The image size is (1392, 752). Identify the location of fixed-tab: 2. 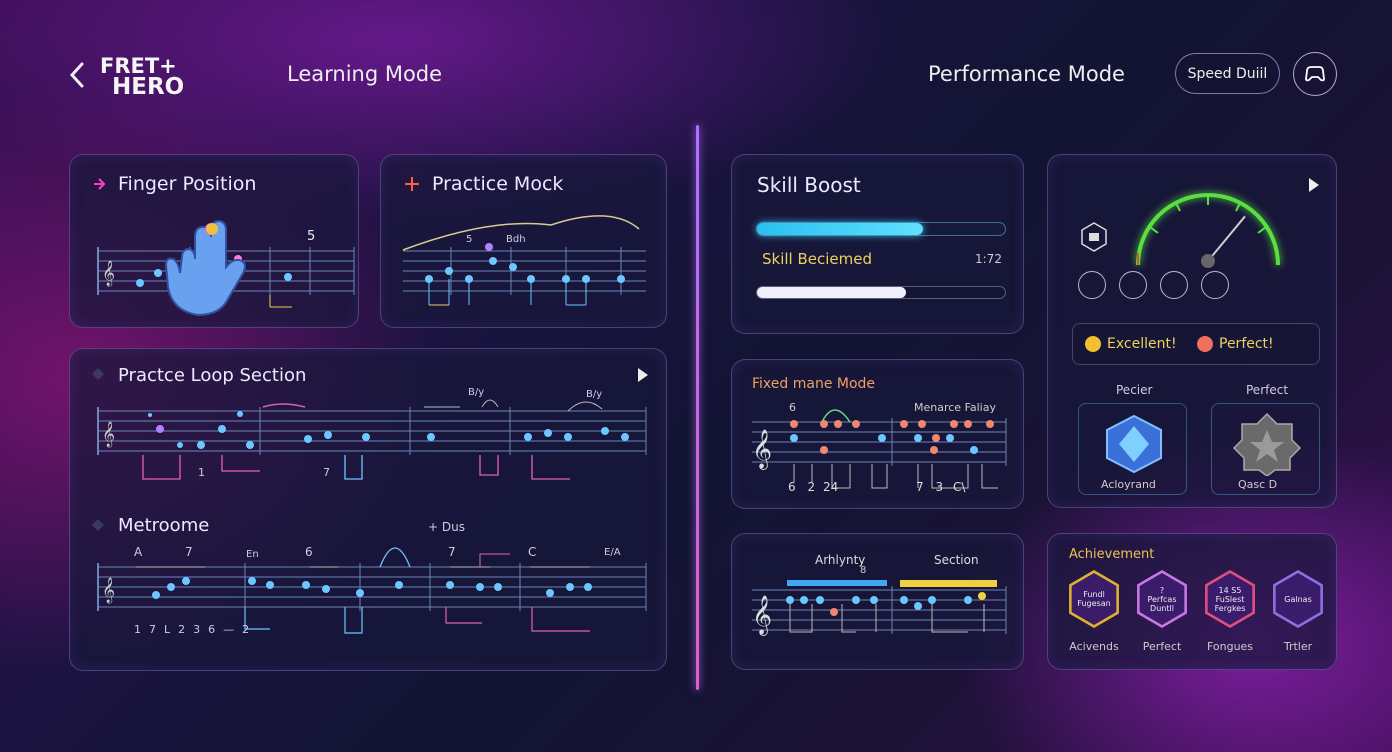
(811, 487).